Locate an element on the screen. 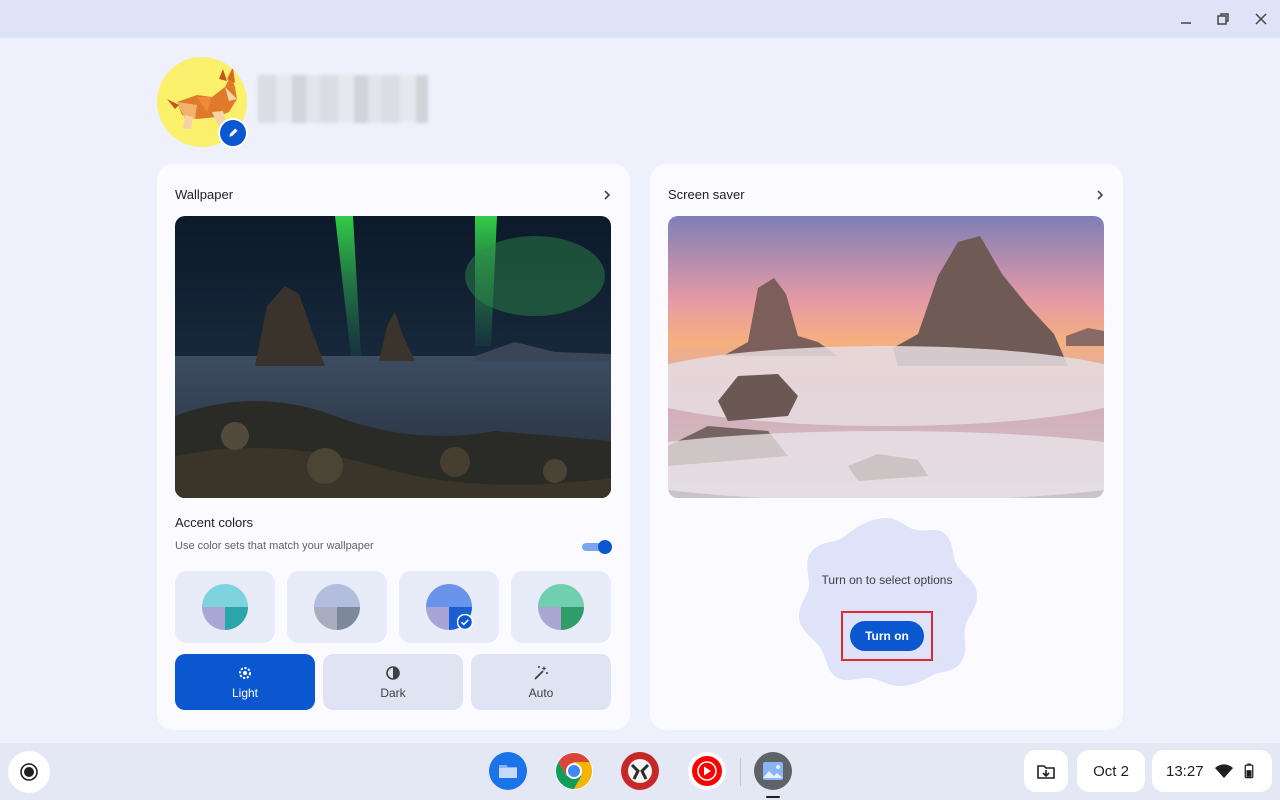 This screenshot has width=1280, height=800. holding-space-button is located at coordinates (1046, 771).